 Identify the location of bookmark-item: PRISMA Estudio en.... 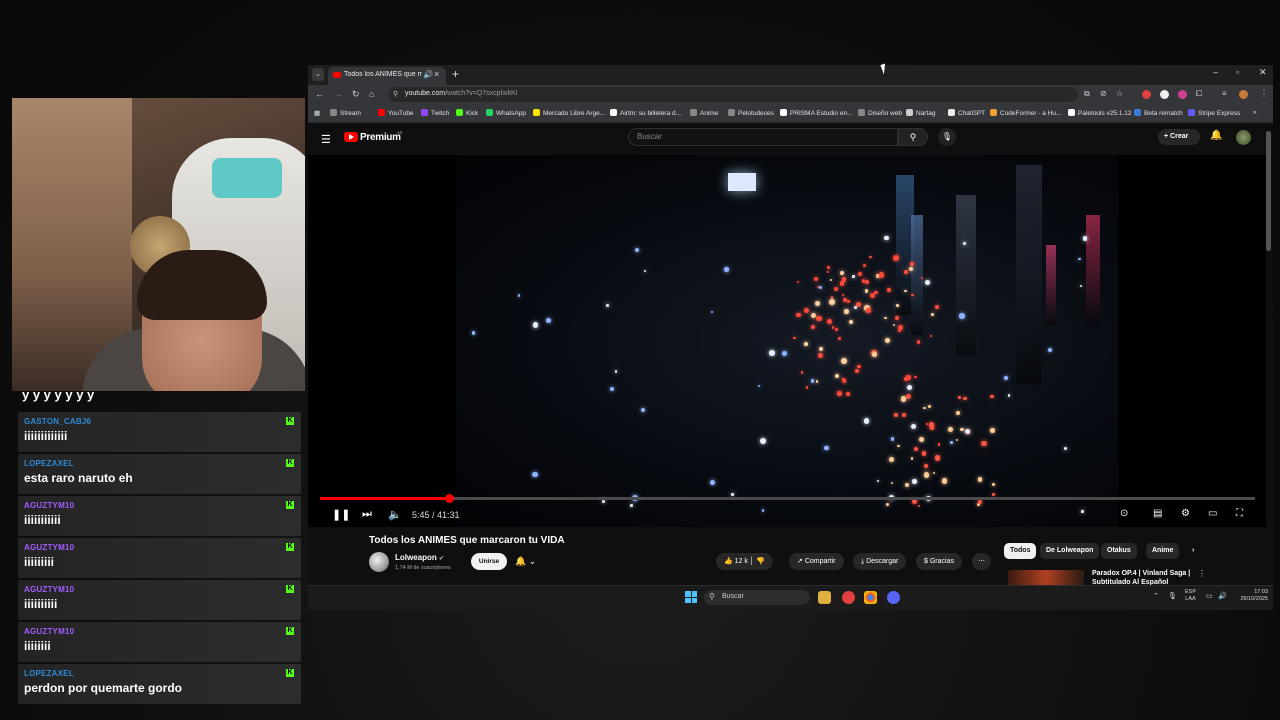
(816, 113).